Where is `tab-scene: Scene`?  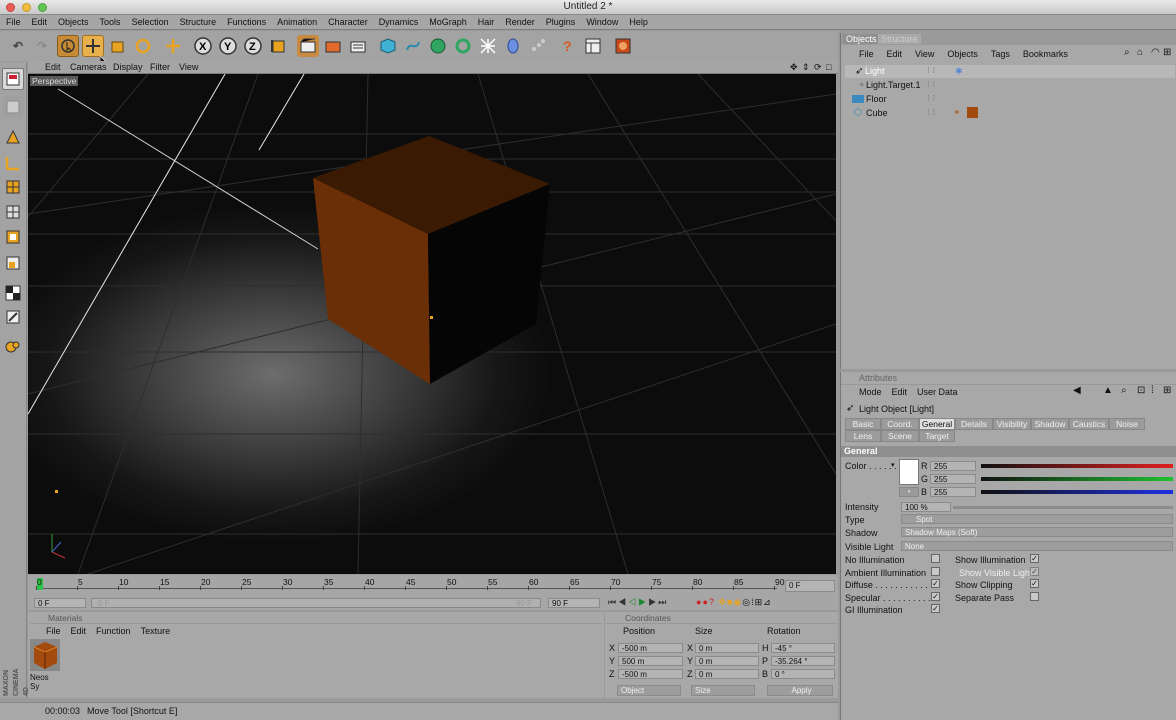 tab-scene: Scene is located at coordinates (900, 436).